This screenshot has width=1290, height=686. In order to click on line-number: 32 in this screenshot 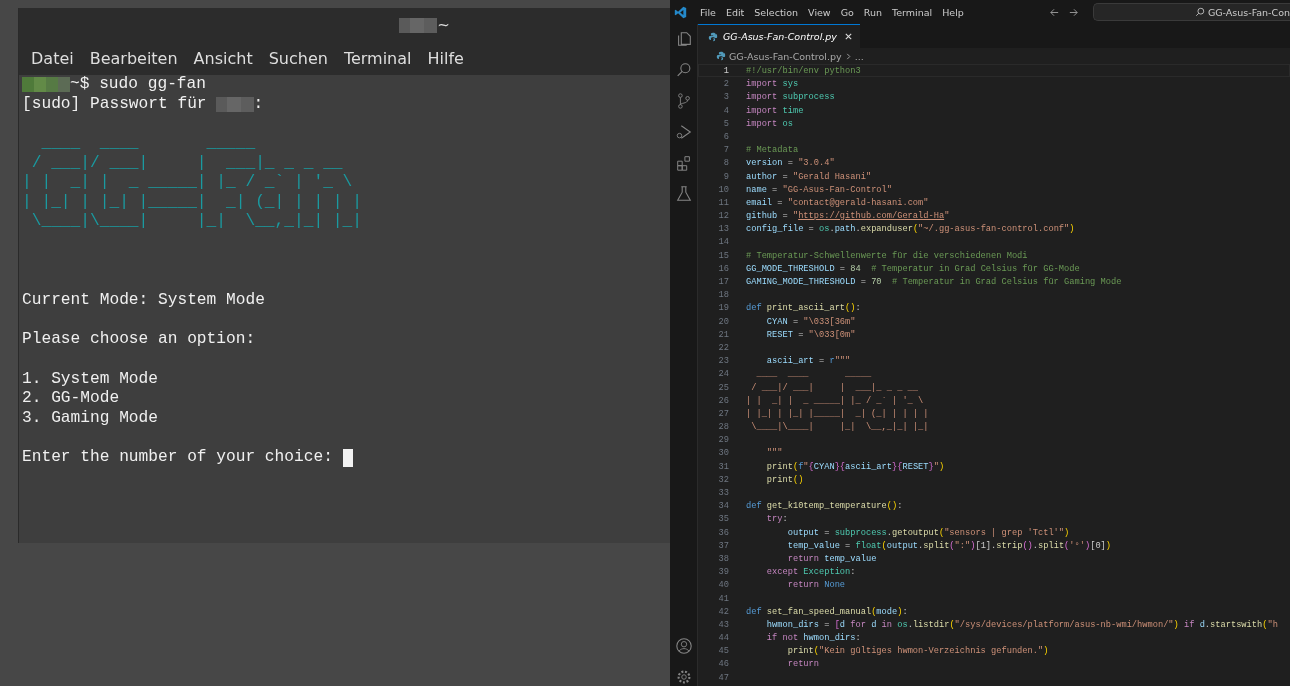, I will do `click(723, 479)`.